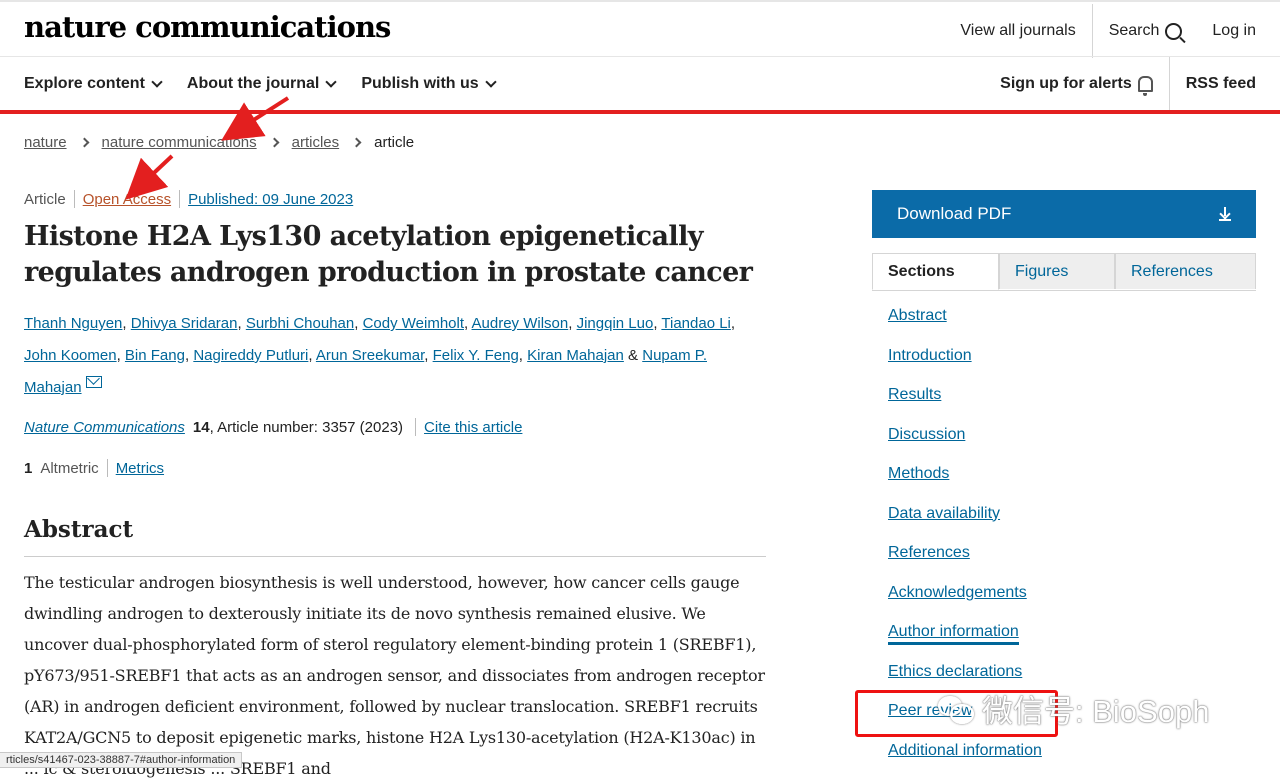  Describe the element at coordinates (956, 709) in the screenshot. I see `wechat-icon` at that location.